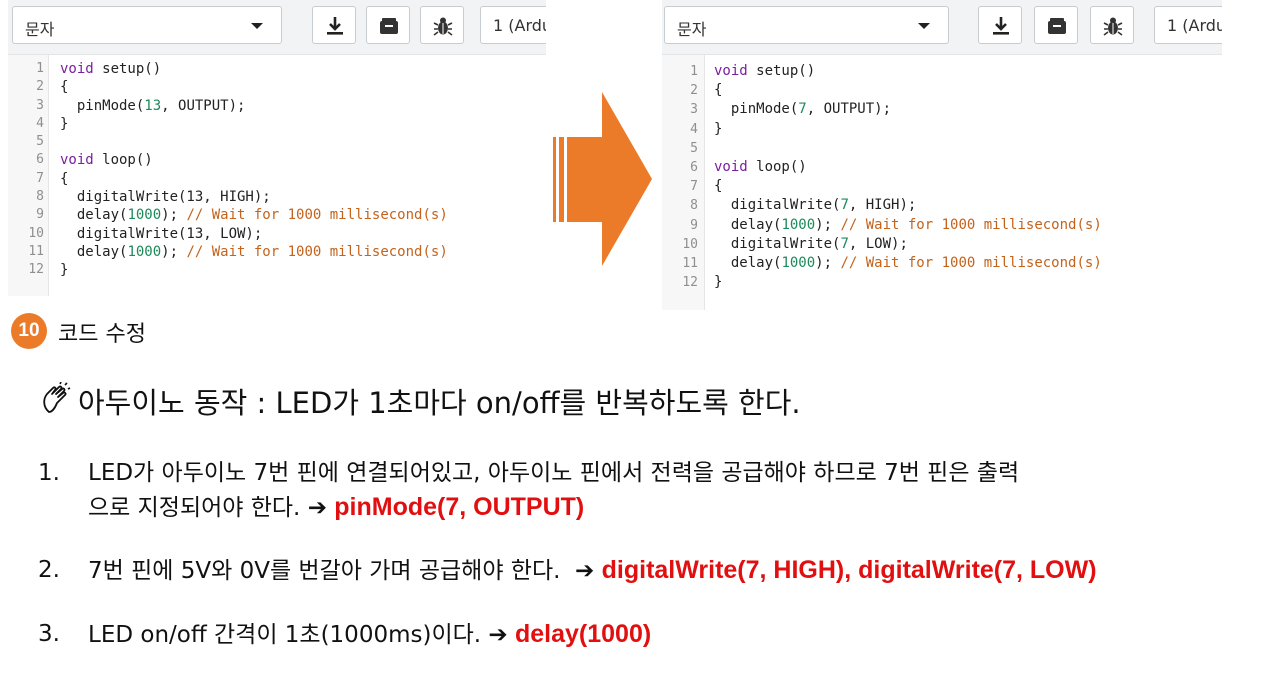 This screenshot has height=687, width=1280. Describe the element at coordinates (277, 124) in the screenshot. I see `code-line: 4}` at that location.